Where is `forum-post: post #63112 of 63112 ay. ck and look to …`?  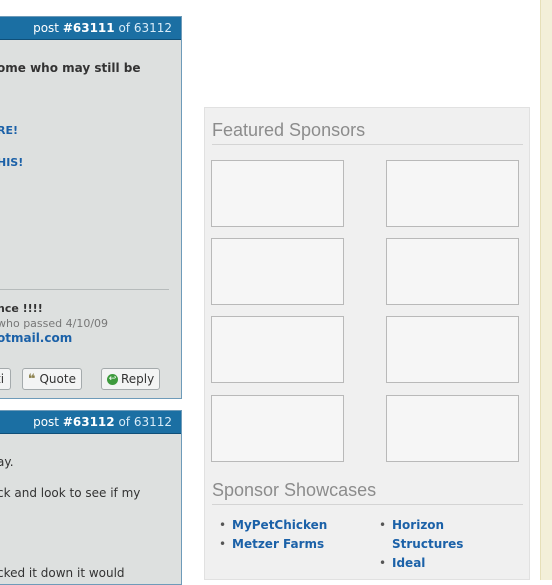
forum-post: post #63112 of 63112 ay. ck and look to … is located at coordinates (91, 497).